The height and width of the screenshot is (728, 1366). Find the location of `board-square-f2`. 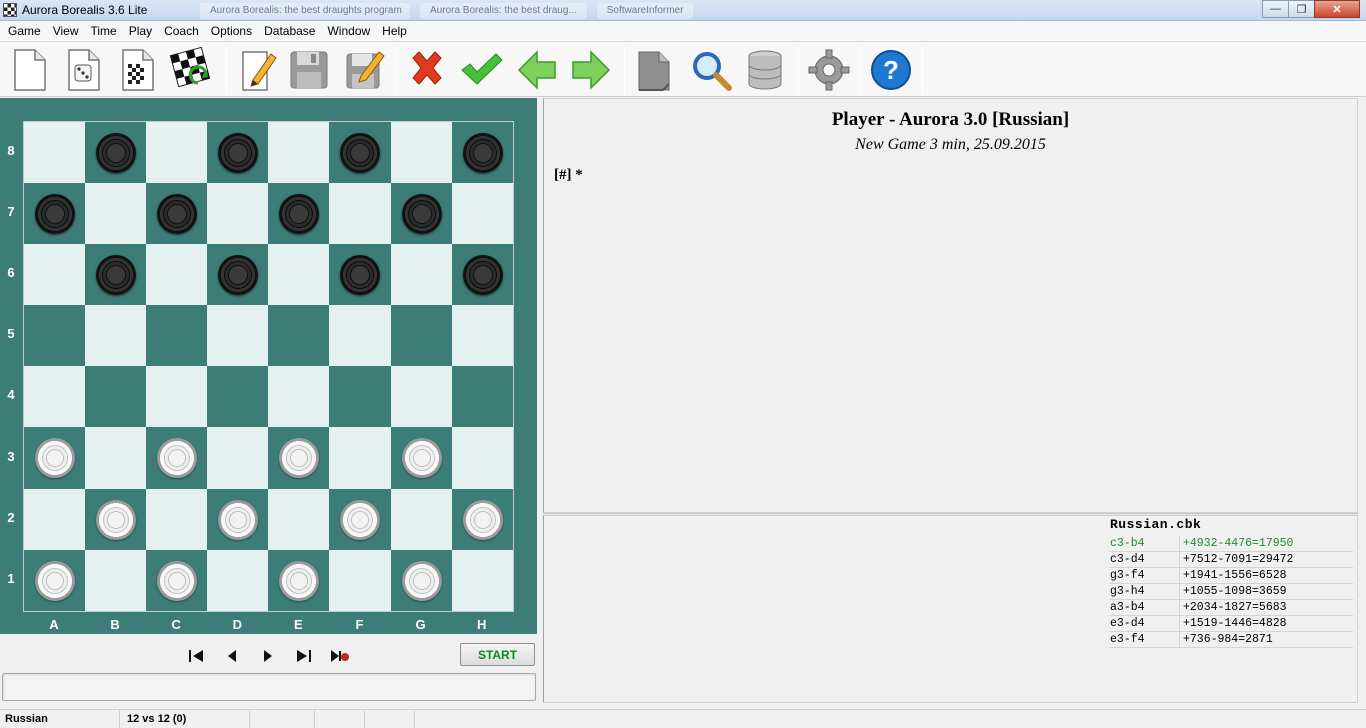

board-square-f2 is located at coordinates (360, 519).